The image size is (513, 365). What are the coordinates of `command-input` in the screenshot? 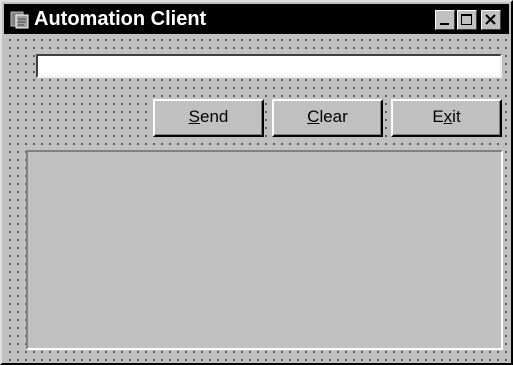 It's located at (269, 66).